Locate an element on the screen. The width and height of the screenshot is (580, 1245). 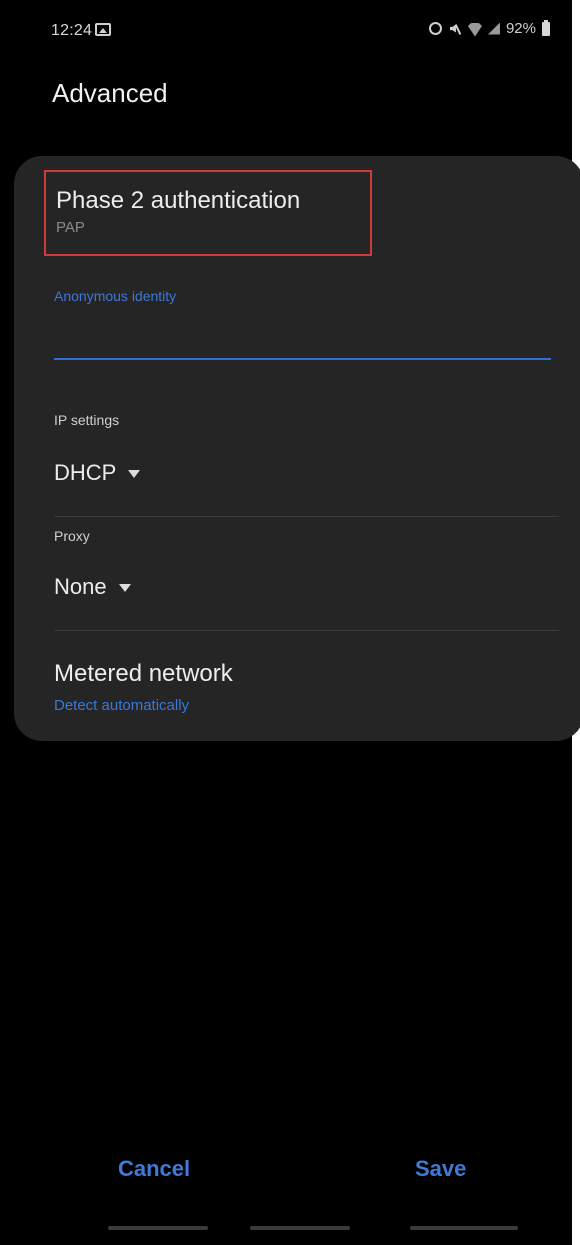
metered-network-value: Detect automatically is located at coordinates (122, 705).